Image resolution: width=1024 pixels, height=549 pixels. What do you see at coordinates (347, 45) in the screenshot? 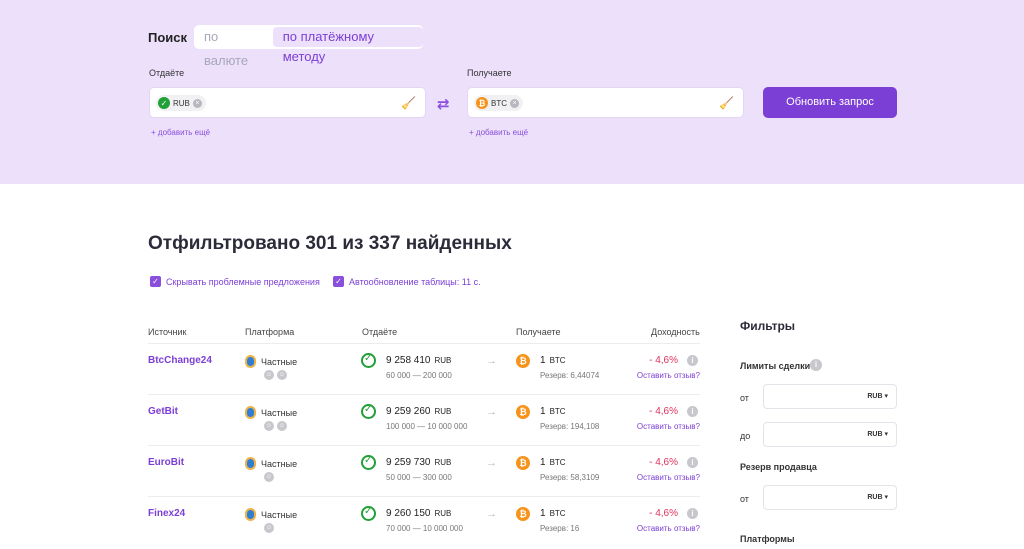
I see `tab-by-payment-method: по платёжному методу` at bounding box center [347, 45].